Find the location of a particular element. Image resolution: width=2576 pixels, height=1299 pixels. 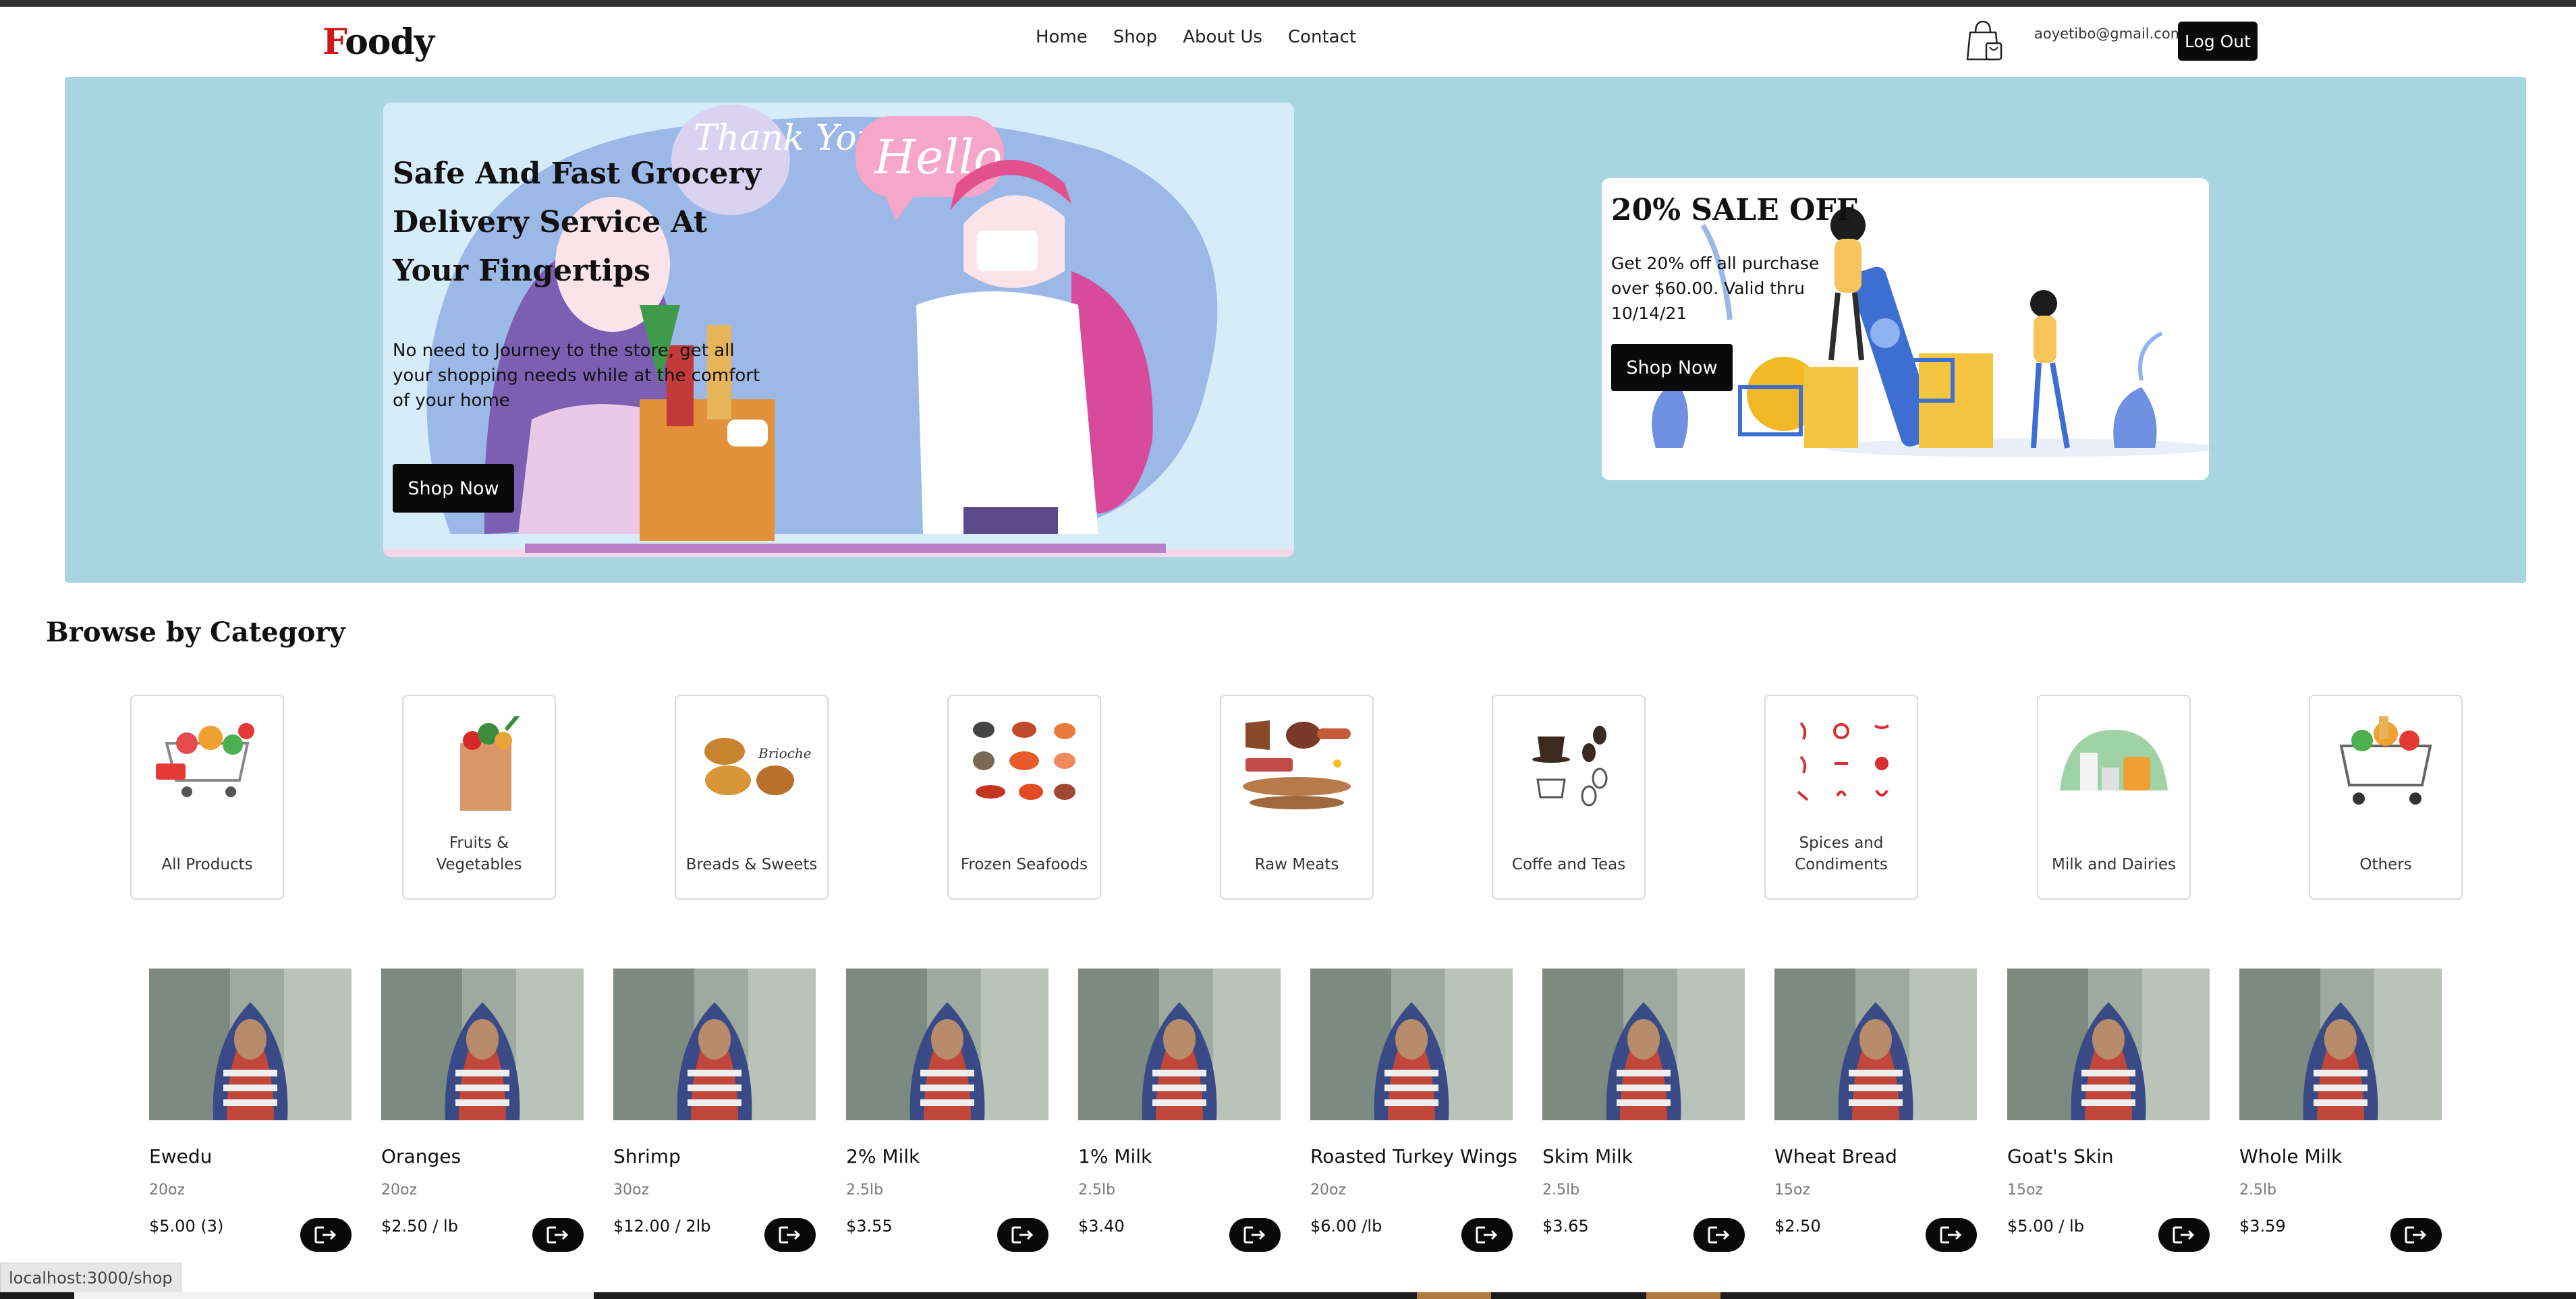

seafood-icon is located at coordinates (1024, 761).